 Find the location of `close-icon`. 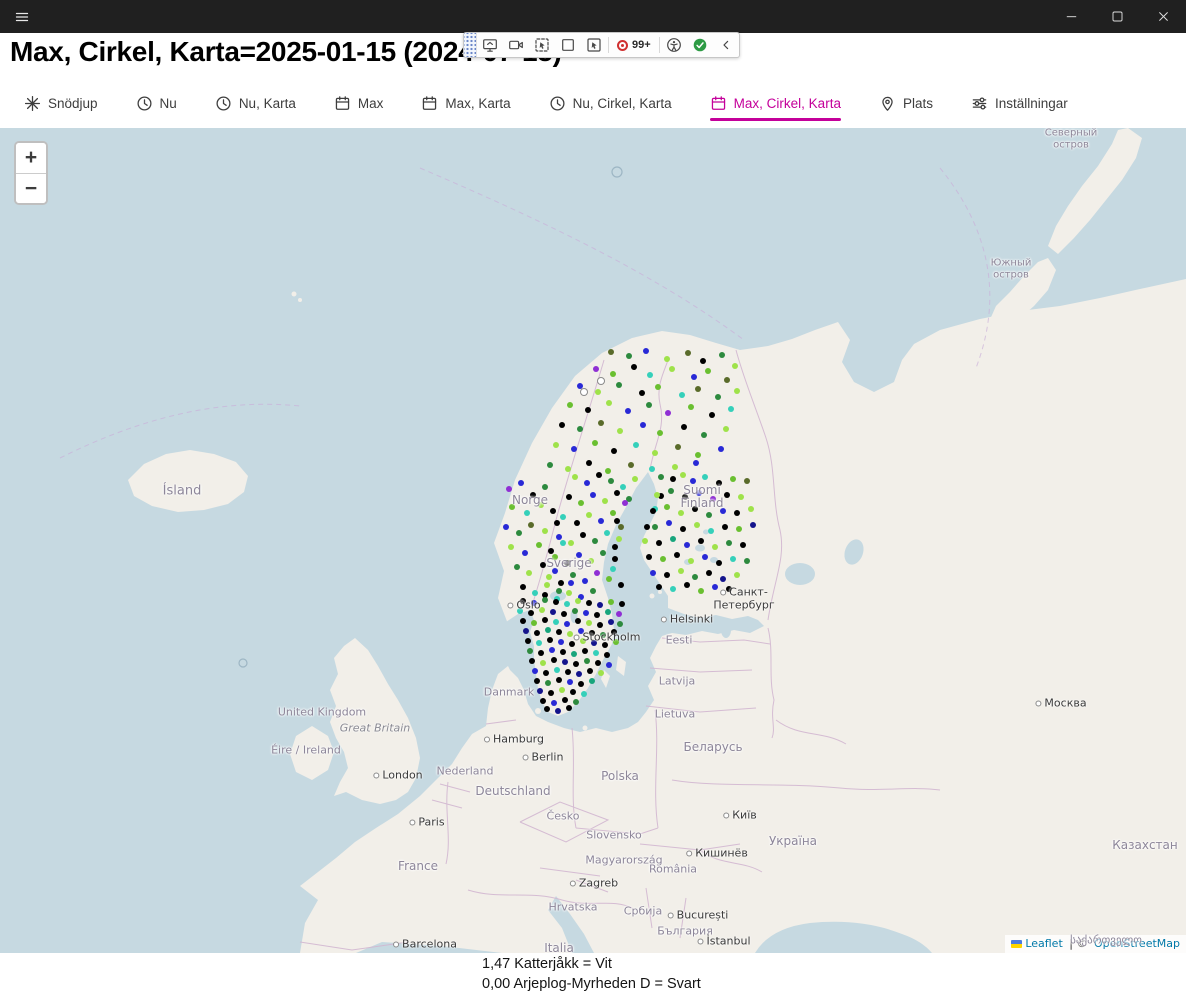

close-icon is located at coordinates (1163, 16).